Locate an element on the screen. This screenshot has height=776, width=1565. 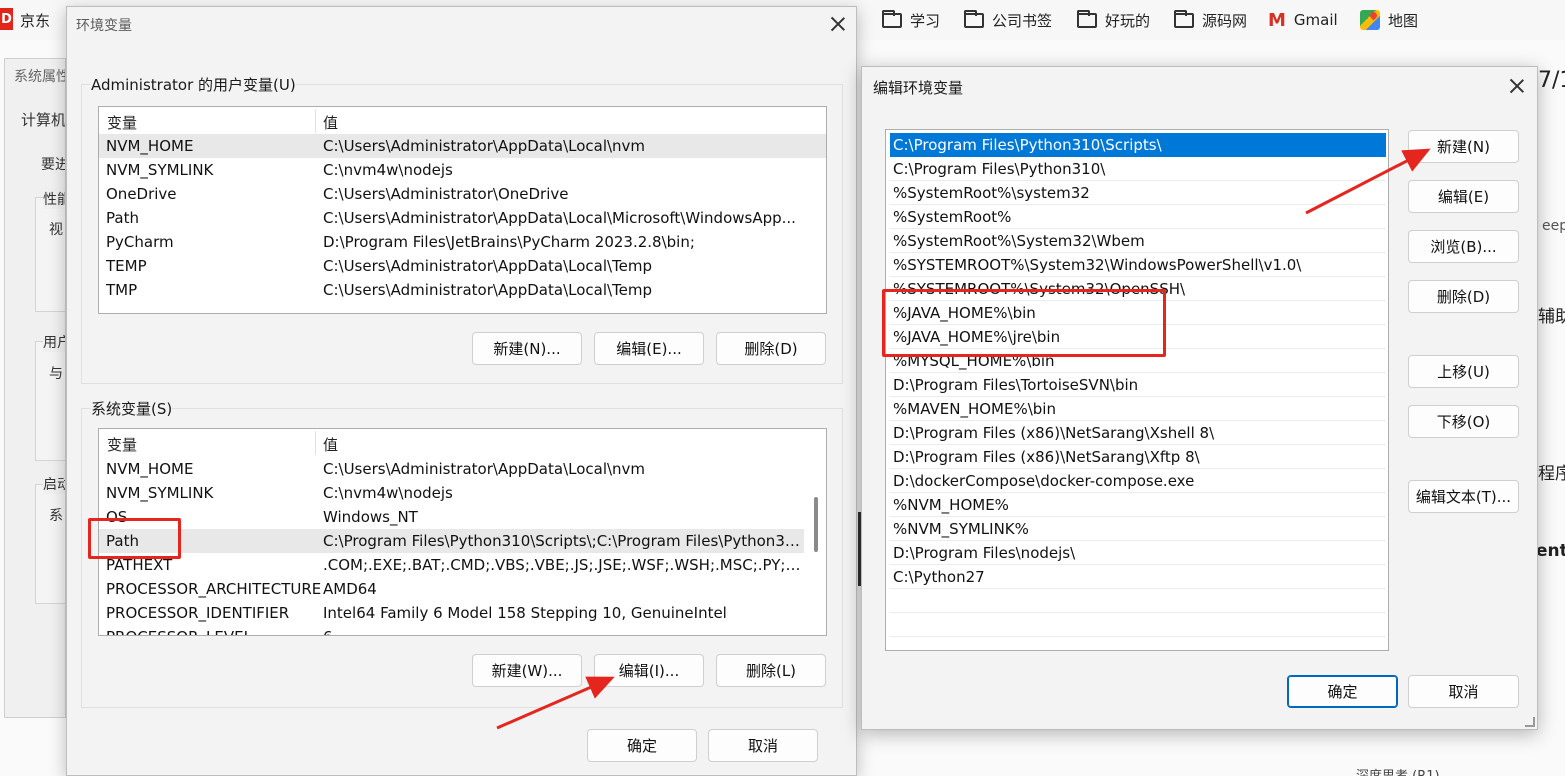
list-item: %MAVEN_HOME%\bin is located at coordinates (1138, 409).